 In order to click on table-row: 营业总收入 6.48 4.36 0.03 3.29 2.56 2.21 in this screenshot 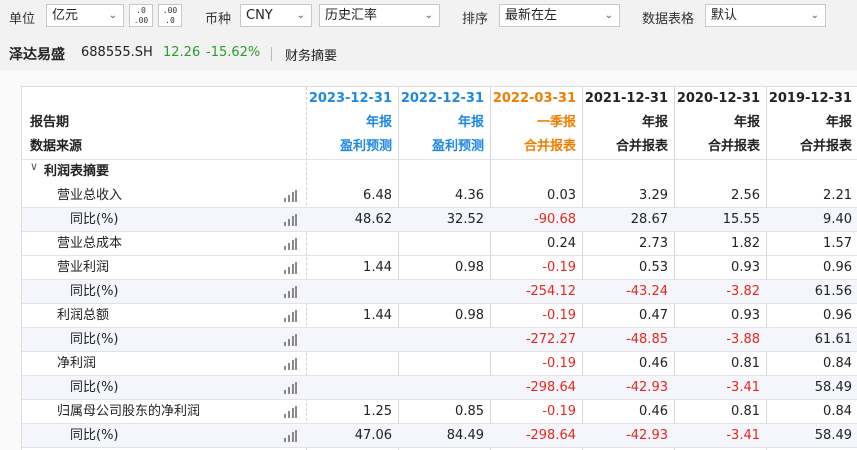, I will do `click(439, 196)`.